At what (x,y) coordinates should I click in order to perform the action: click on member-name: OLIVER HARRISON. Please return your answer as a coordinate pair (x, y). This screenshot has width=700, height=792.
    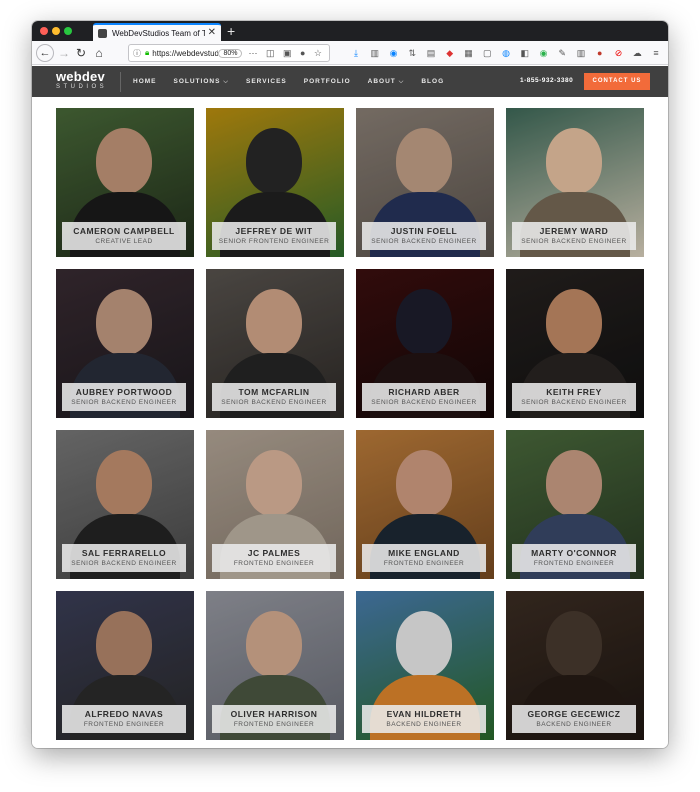
    Looking at the image, I should click on (274, 714).